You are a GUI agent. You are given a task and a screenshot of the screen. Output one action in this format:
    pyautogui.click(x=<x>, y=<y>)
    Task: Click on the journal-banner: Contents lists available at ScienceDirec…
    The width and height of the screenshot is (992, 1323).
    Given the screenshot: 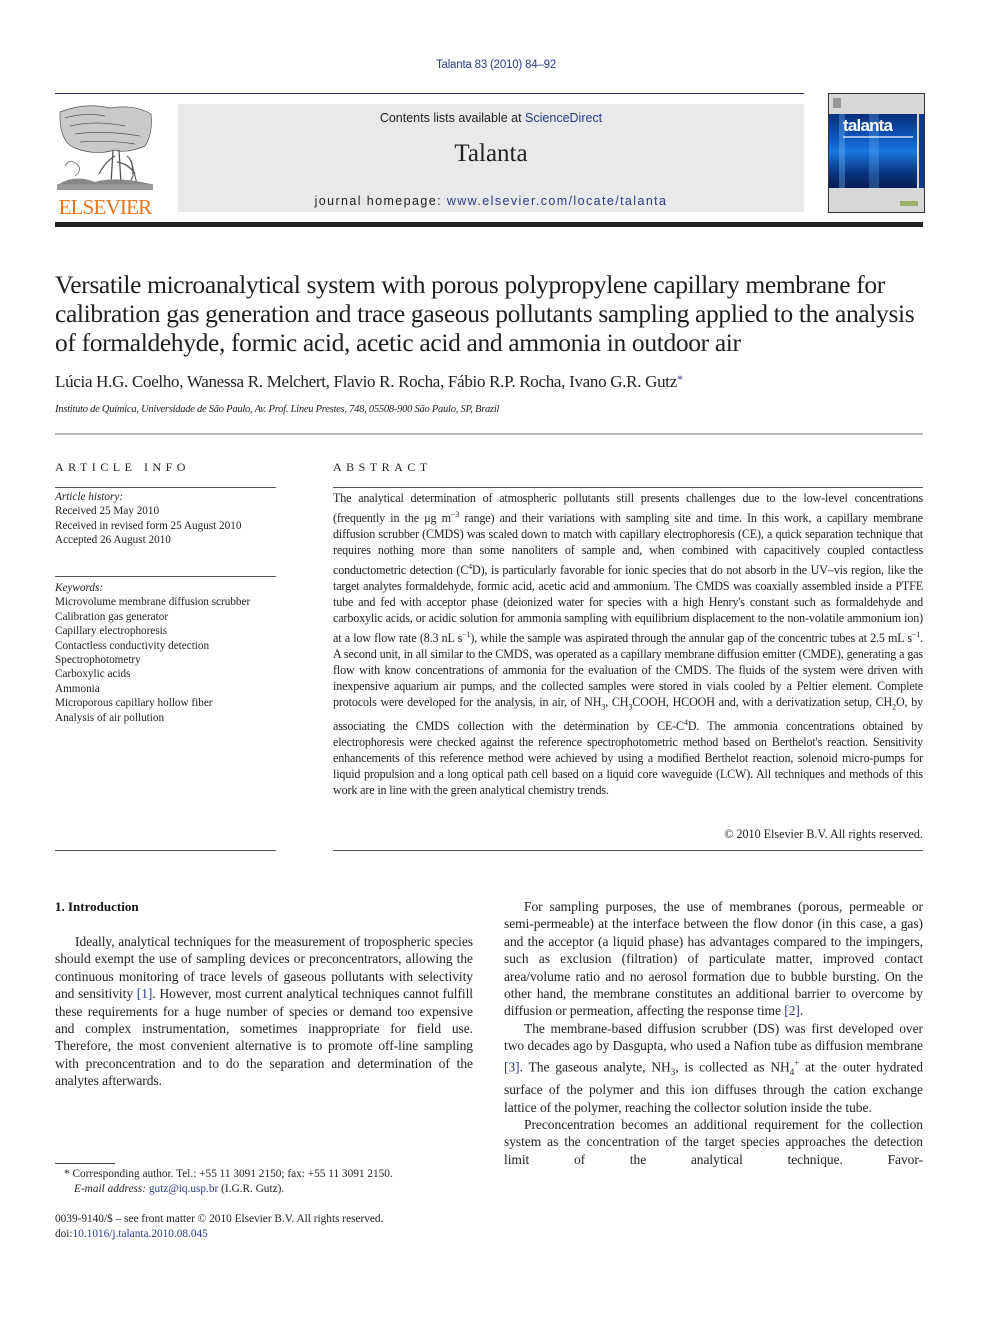 What is the action you would take?
    pyautogui.click(x=491, y=158)
    